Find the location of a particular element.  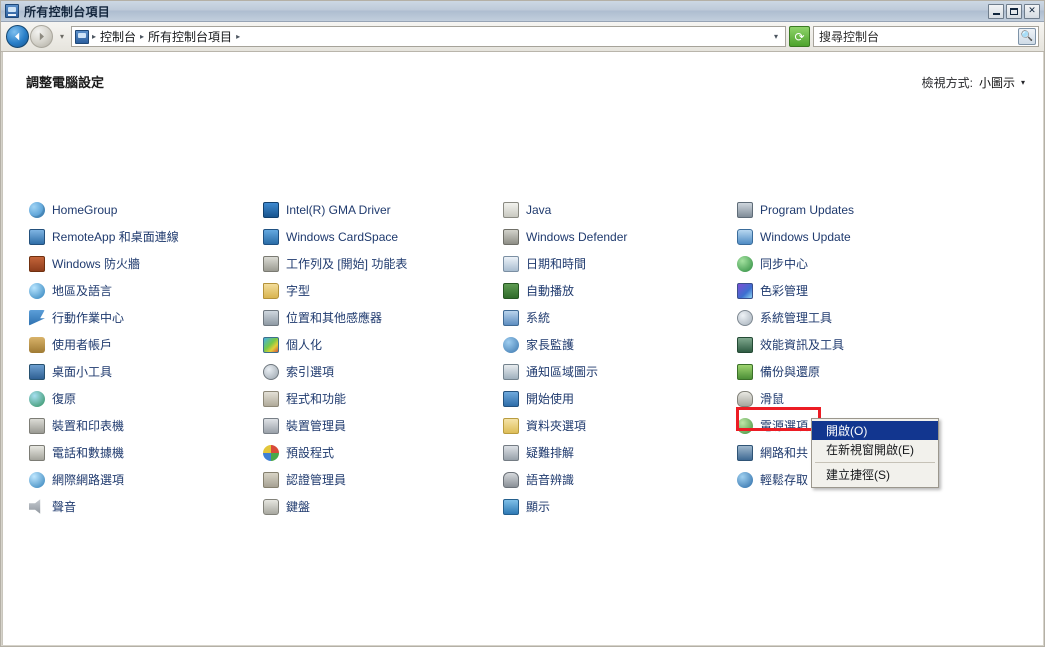

control-panel-item-label: 日期和時間 is located at coordinates (556, 263).